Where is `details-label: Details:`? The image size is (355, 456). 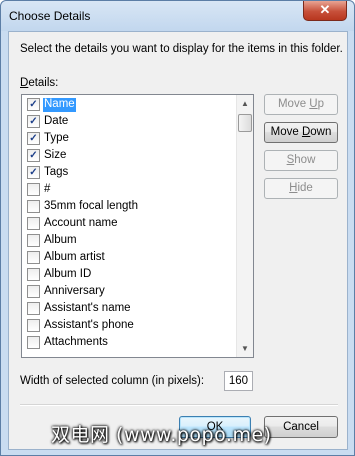
details-label: Details: is located at coordinates (39, 83).